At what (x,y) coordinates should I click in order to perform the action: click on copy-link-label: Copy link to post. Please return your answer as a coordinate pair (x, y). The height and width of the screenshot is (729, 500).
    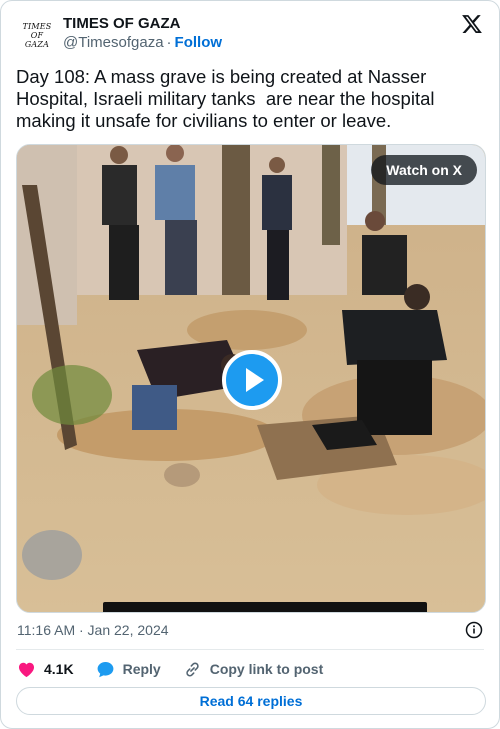
    Looking at the image, I should click on (266, 669).